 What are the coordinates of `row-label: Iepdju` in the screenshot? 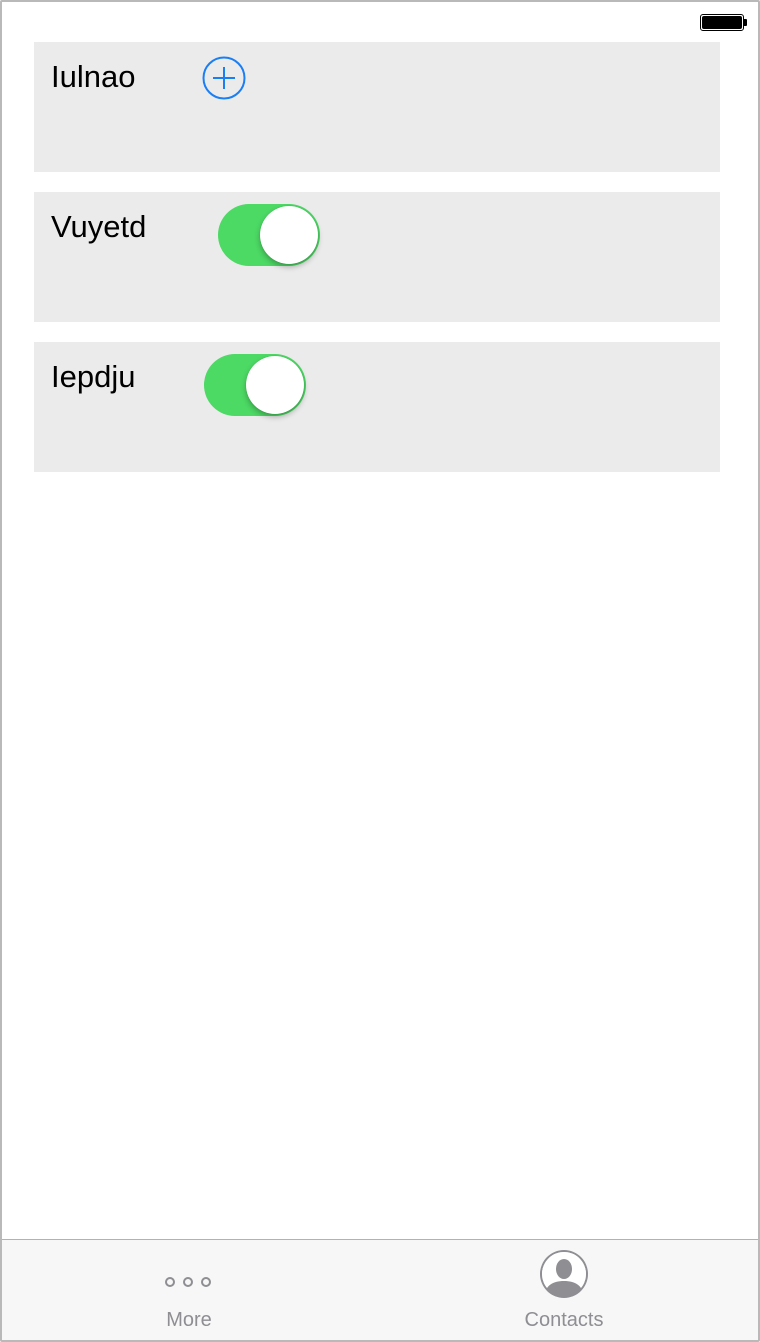 It's located at (93, 376).